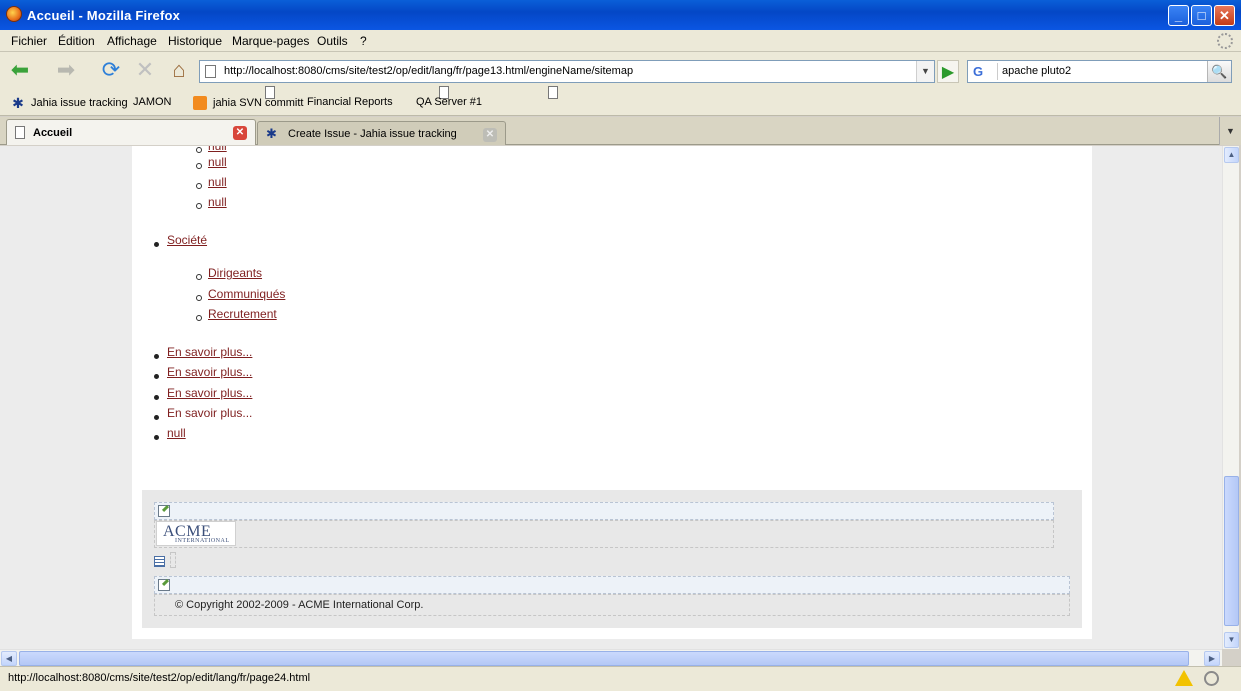 This screenshot has width=1241, height=691. Describe the element at coordinates (332, 41) in the screenshot. I see `menu-outils: Outils` at that location.